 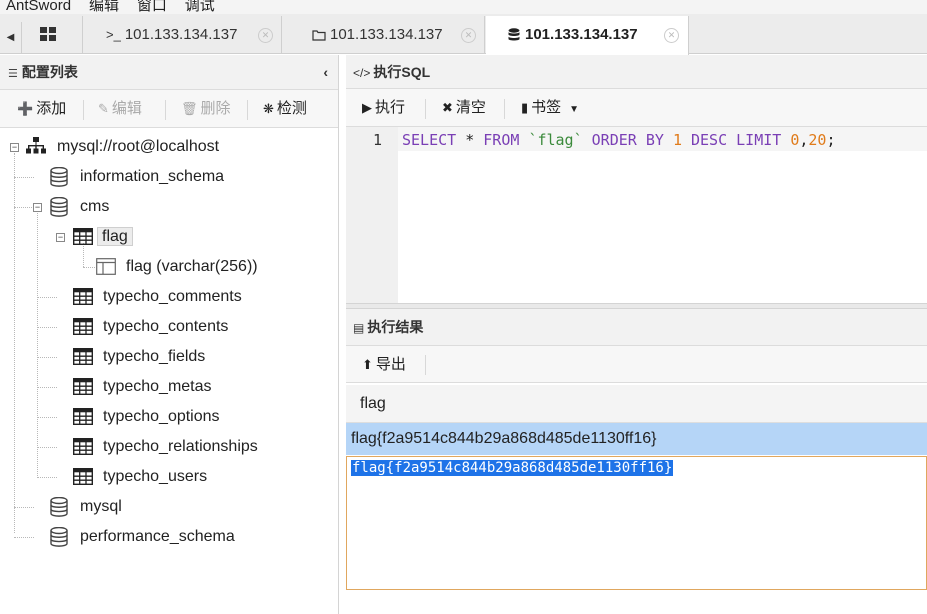 I want to click on result-detail-textarea: flag{f2a9514c844b29a868d485de1130ff16}, so click(x=636, y=523).